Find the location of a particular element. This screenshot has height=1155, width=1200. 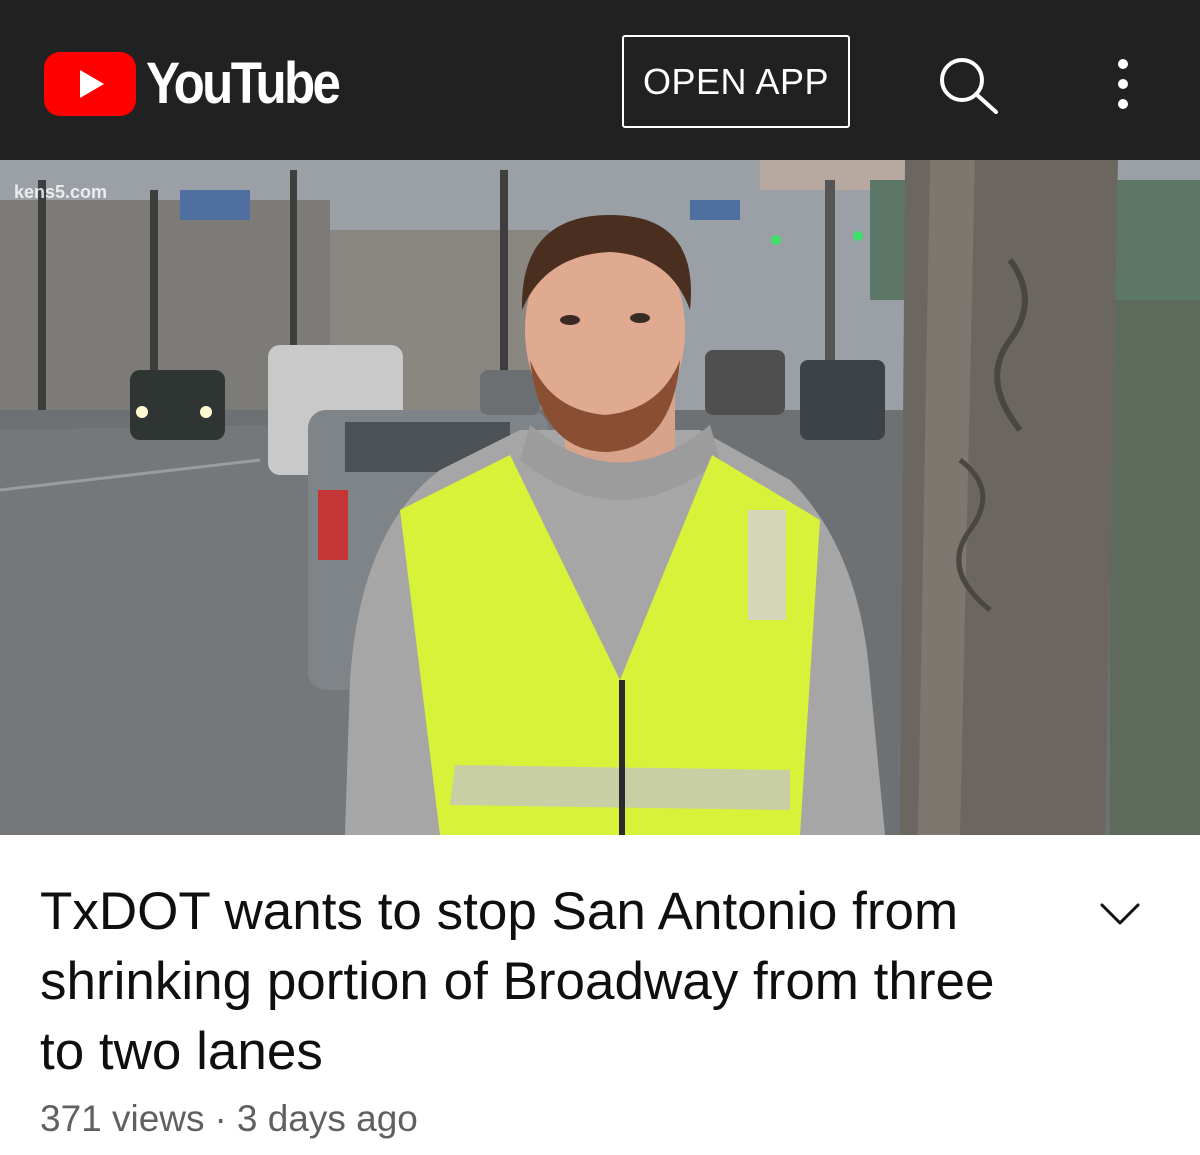

youtube-logo: YouTube is located at coordinates (204, 84).